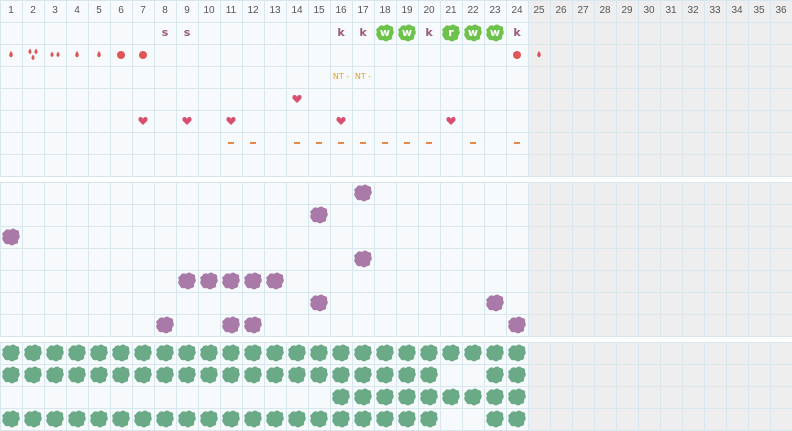 The width and height of the screenshot is (792, 431). I want to click on day-label: 11, so click(231, 10).